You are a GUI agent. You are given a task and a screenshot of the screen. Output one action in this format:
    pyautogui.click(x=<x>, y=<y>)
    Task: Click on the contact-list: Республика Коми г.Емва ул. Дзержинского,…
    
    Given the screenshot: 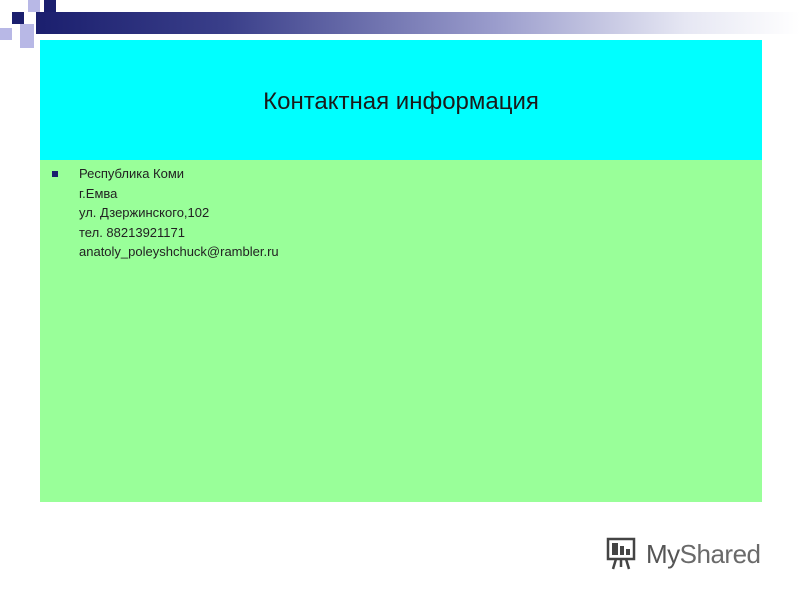 What is the action you would take?
    pyautogui.click(x=163, y=213)
    